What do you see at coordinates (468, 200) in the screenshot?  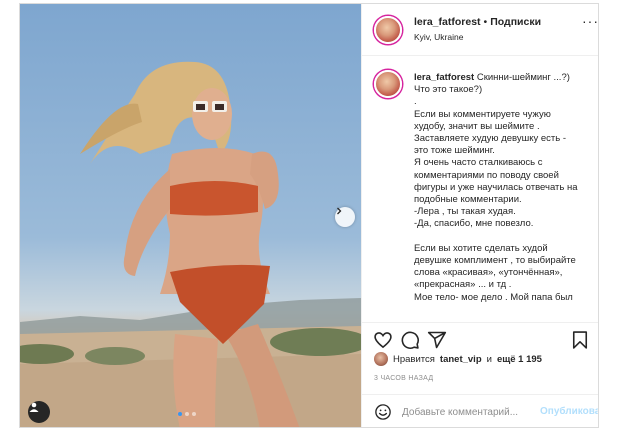 I see `caption-line: подобные комментарии.` at bounding box center [468, 200].